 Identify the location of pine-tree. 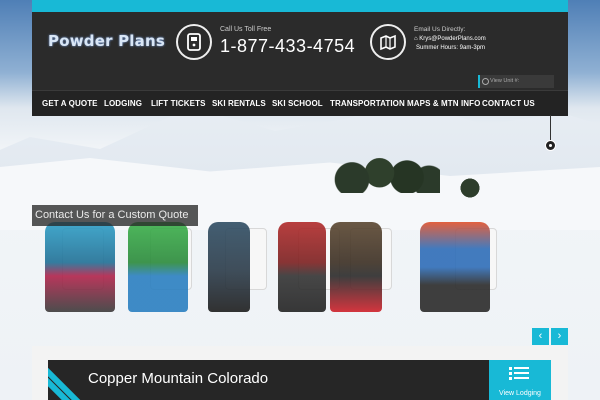
(470, 185).